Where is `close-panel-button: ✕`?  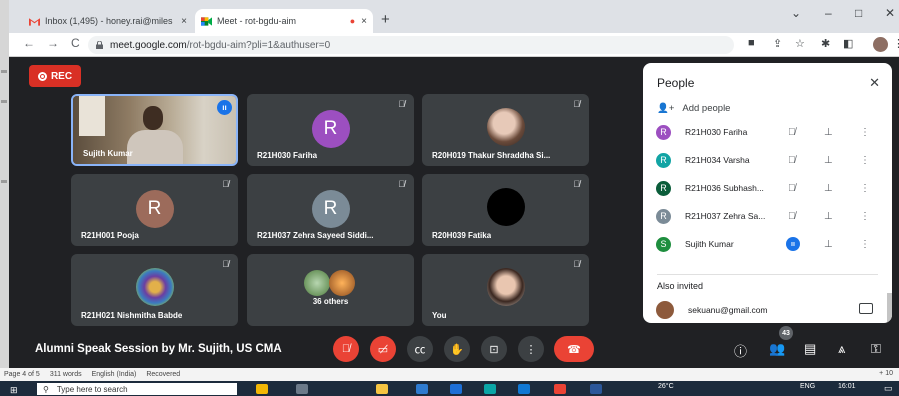 close-panel-button: ✕ is located at coordinates (874, 83).